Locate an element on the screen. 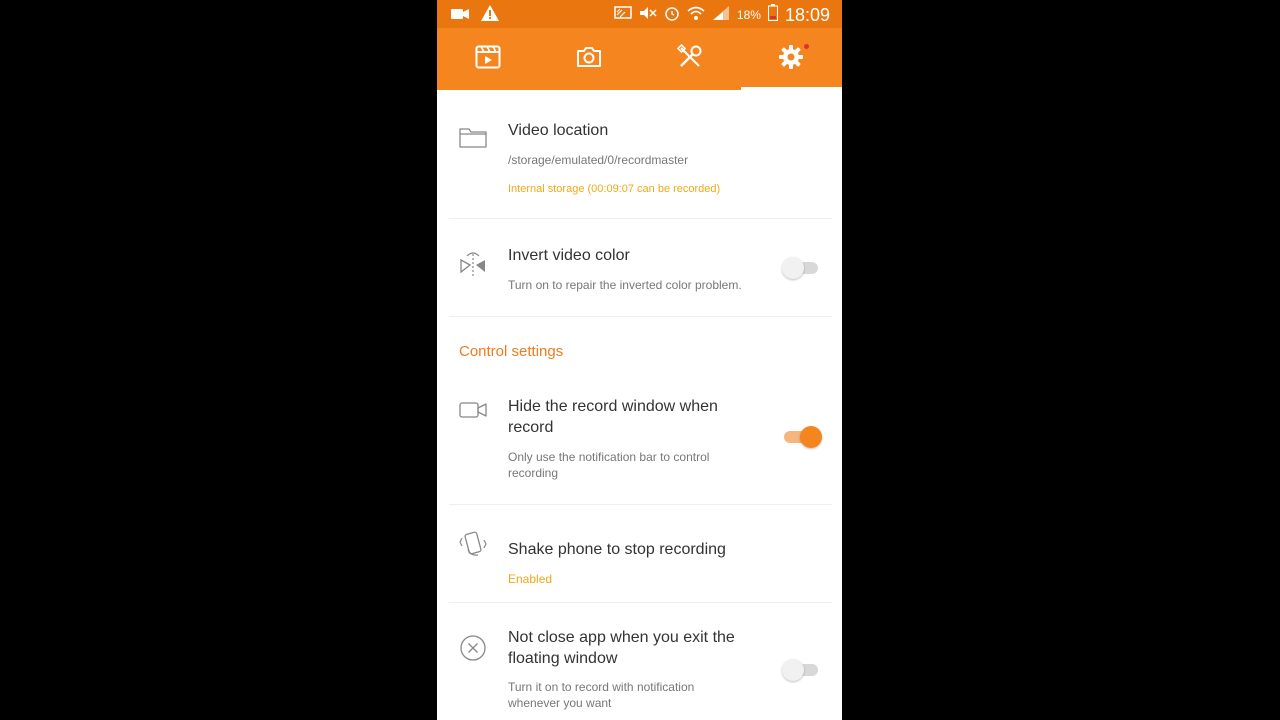 The width and height of the screenshot is (1280, 720). tools-icon is located at coordinates (689, 59).